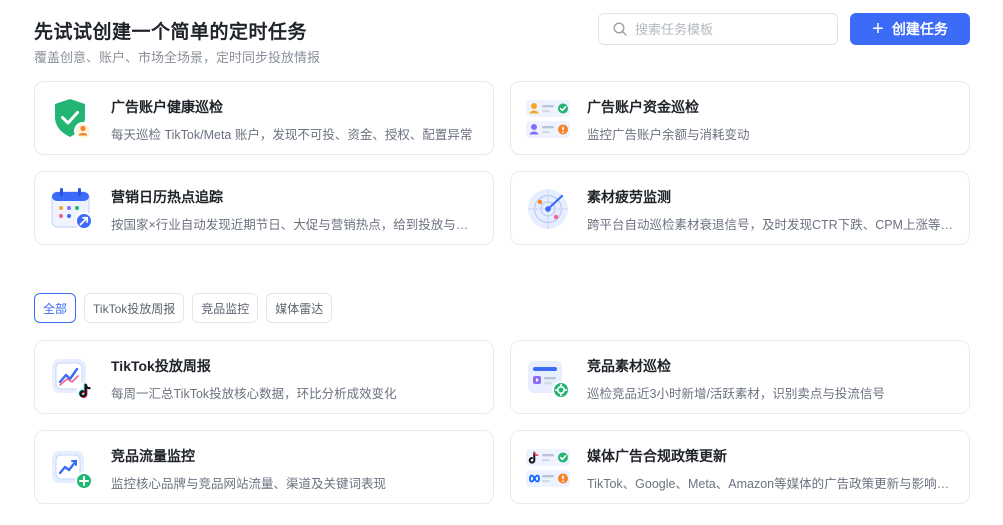  Describe the element at coordinates (73, 379) in the screenshot. I see `tiktok-chart-icon` at that location.